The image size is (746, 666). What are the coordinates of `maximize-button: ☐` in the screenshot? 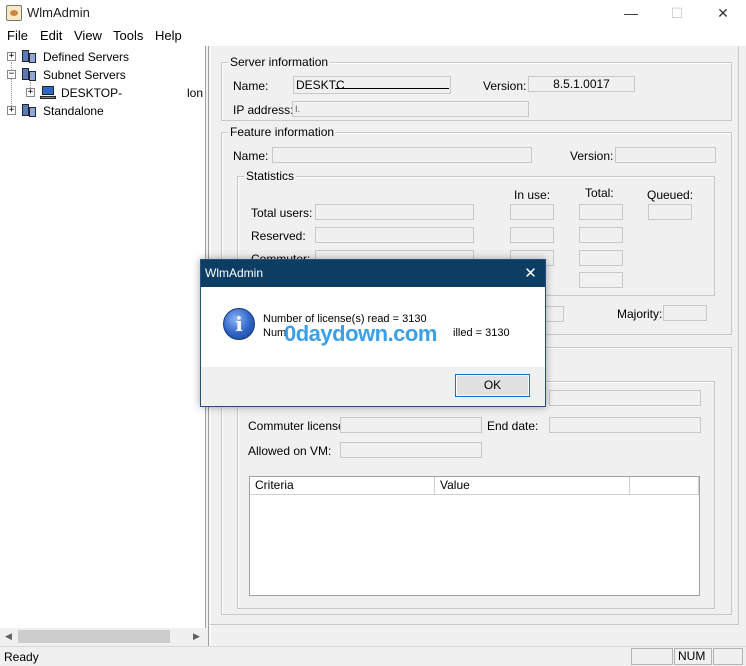 It's located at (677, 13).